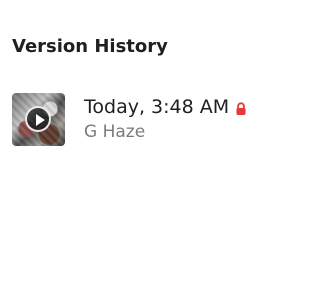 This screenshot has height=300, width=320. Describe the element at coordinates (165, 119) in the screenshot. I see `version-meta: Today, 3:48 AM G Haze` at that location.